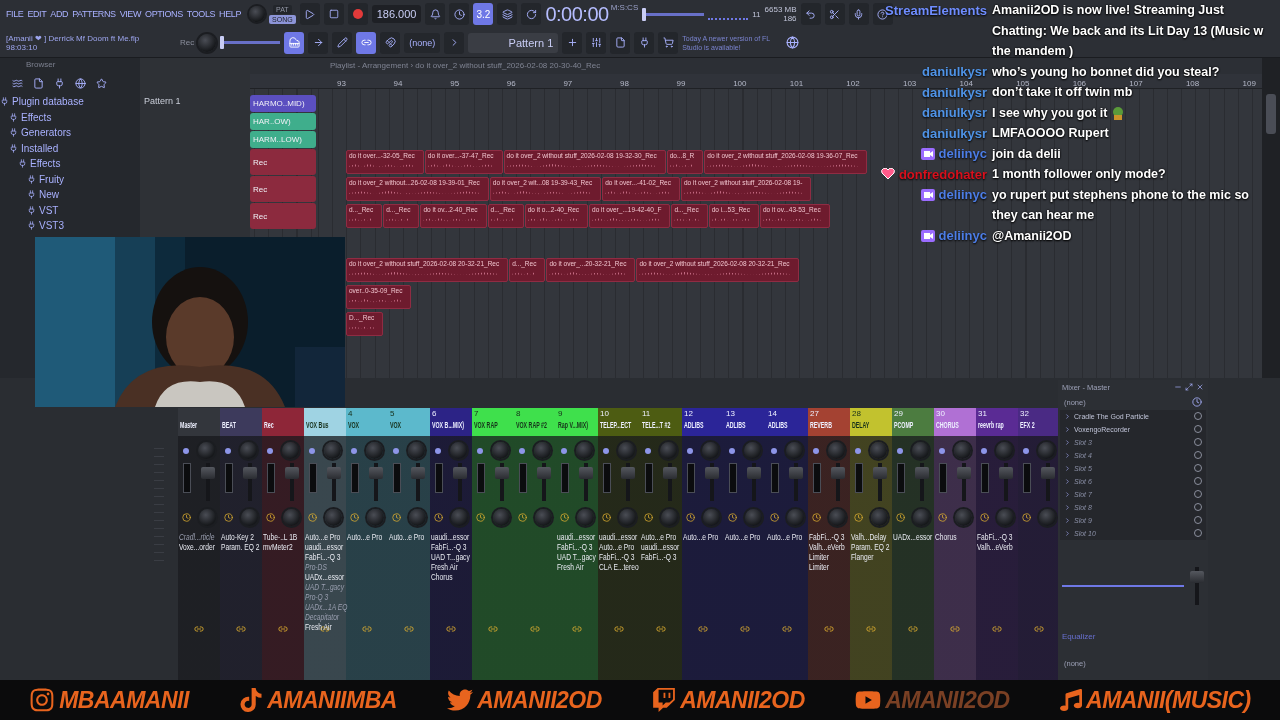  What do you see at coordinates (1039, 544) in the screenshot?
I see `mixer-strip: 32 EFX 2` at bounding box center [1039, 544].